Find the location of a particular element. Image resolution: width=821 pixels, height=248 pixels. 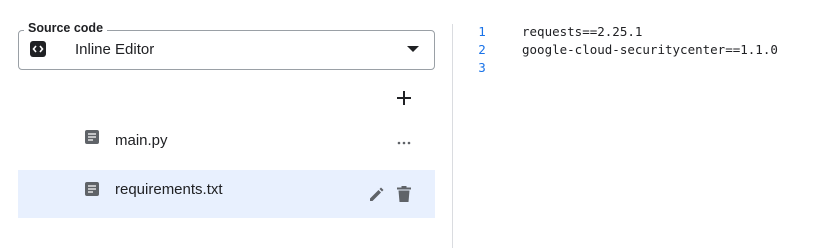

rename-file-button is located at coordinates (377, 194).